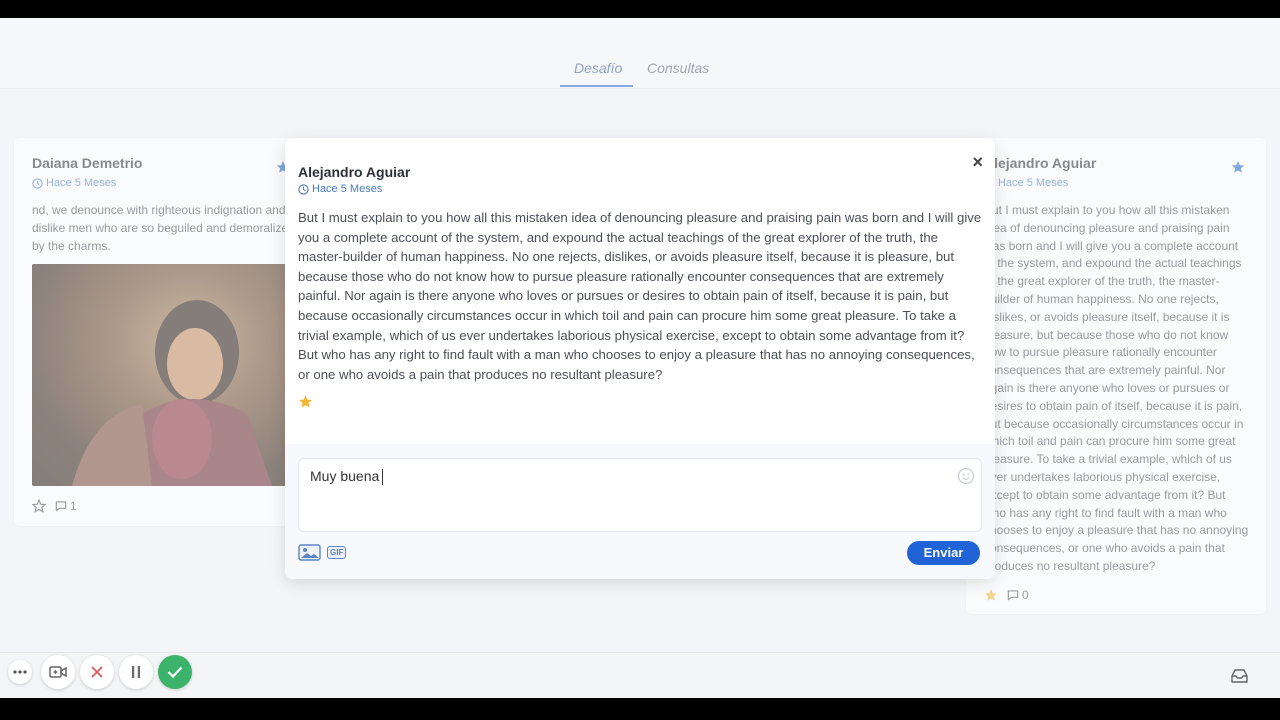 This screenshot has width=1280, height=720. Describe the element at coordinates (943, 553) in the screenshot. I see `send-button: Enviar` at that location.